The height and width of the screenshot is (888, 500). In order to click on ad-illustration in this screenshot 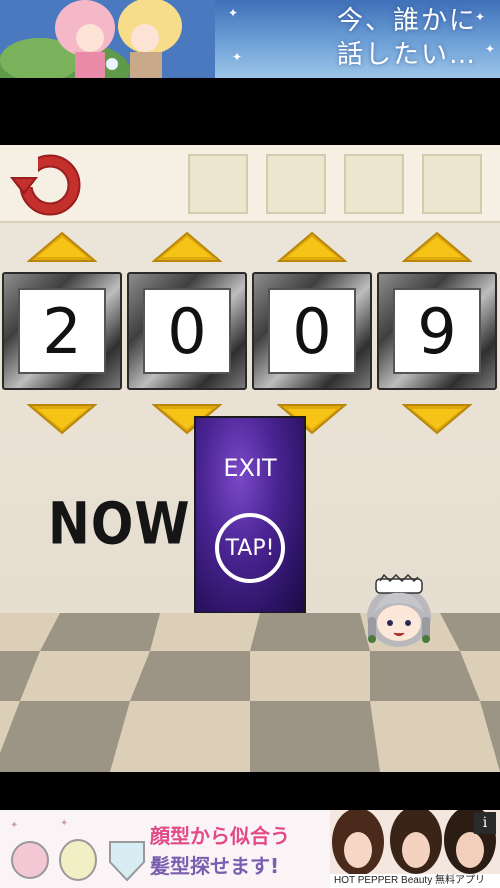, I will do `click(107, 39)`.